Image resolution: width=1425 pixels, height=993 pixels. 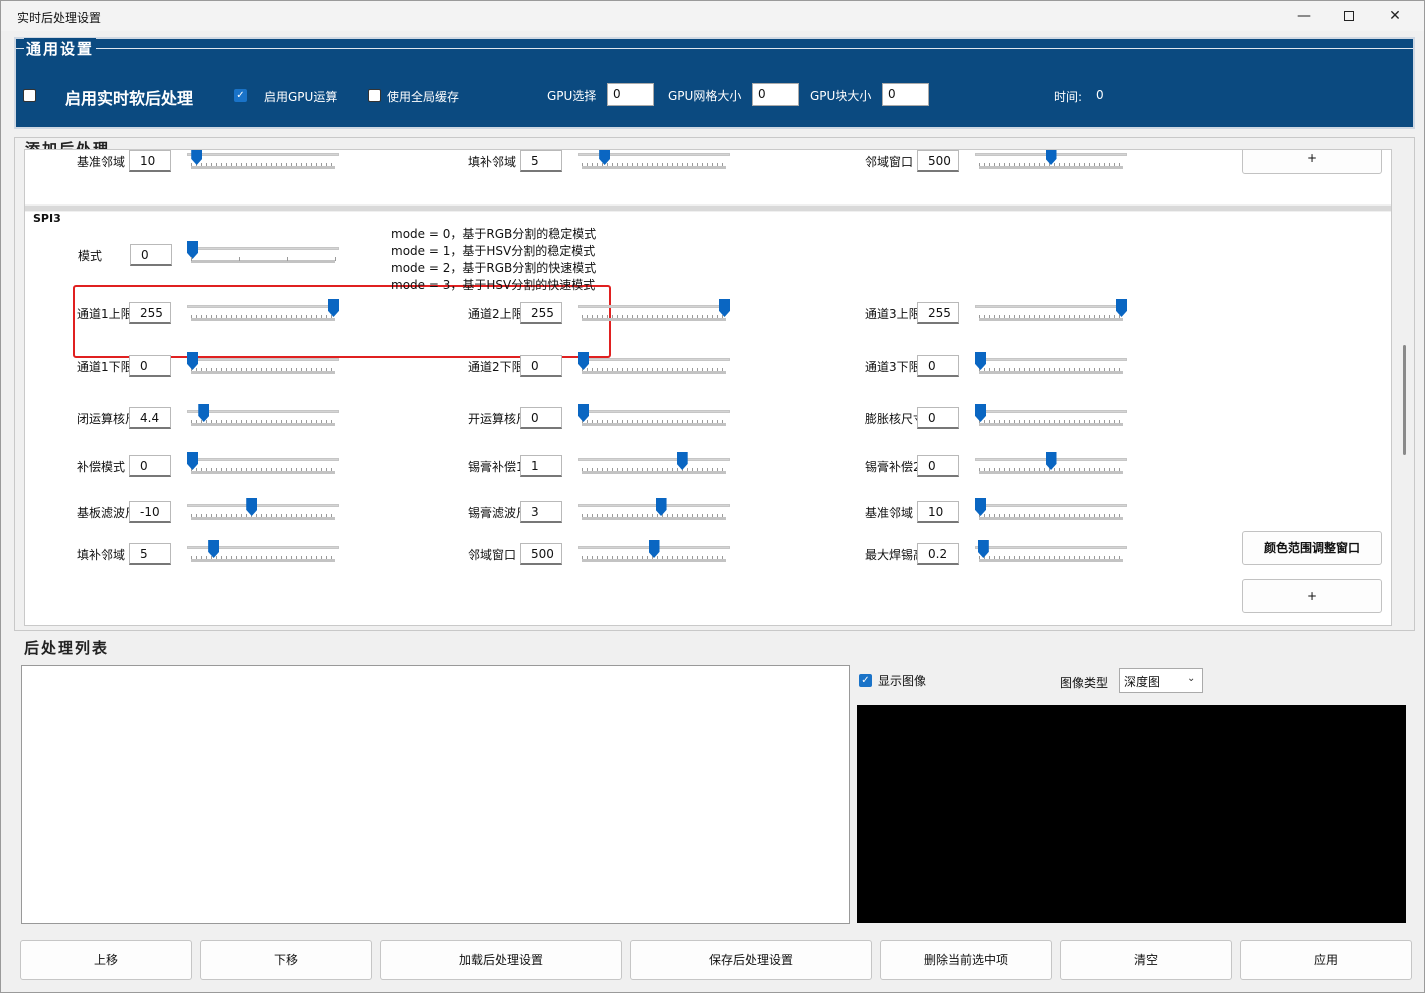 What do you see at coordinates (905, 94) in the screenshot?
I see `gpu-block-input: 0` at bounding box center [905, 94].